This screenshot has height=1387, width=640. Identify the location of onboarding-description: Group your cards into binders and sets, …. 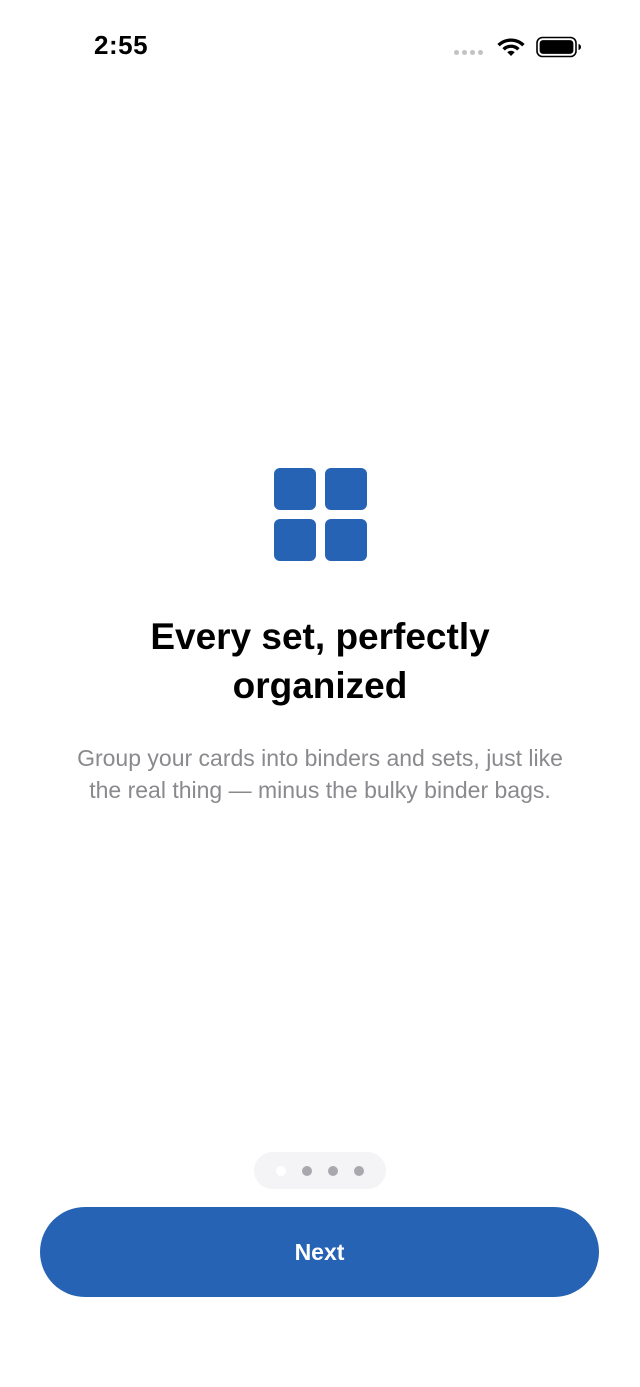
(320, 774).